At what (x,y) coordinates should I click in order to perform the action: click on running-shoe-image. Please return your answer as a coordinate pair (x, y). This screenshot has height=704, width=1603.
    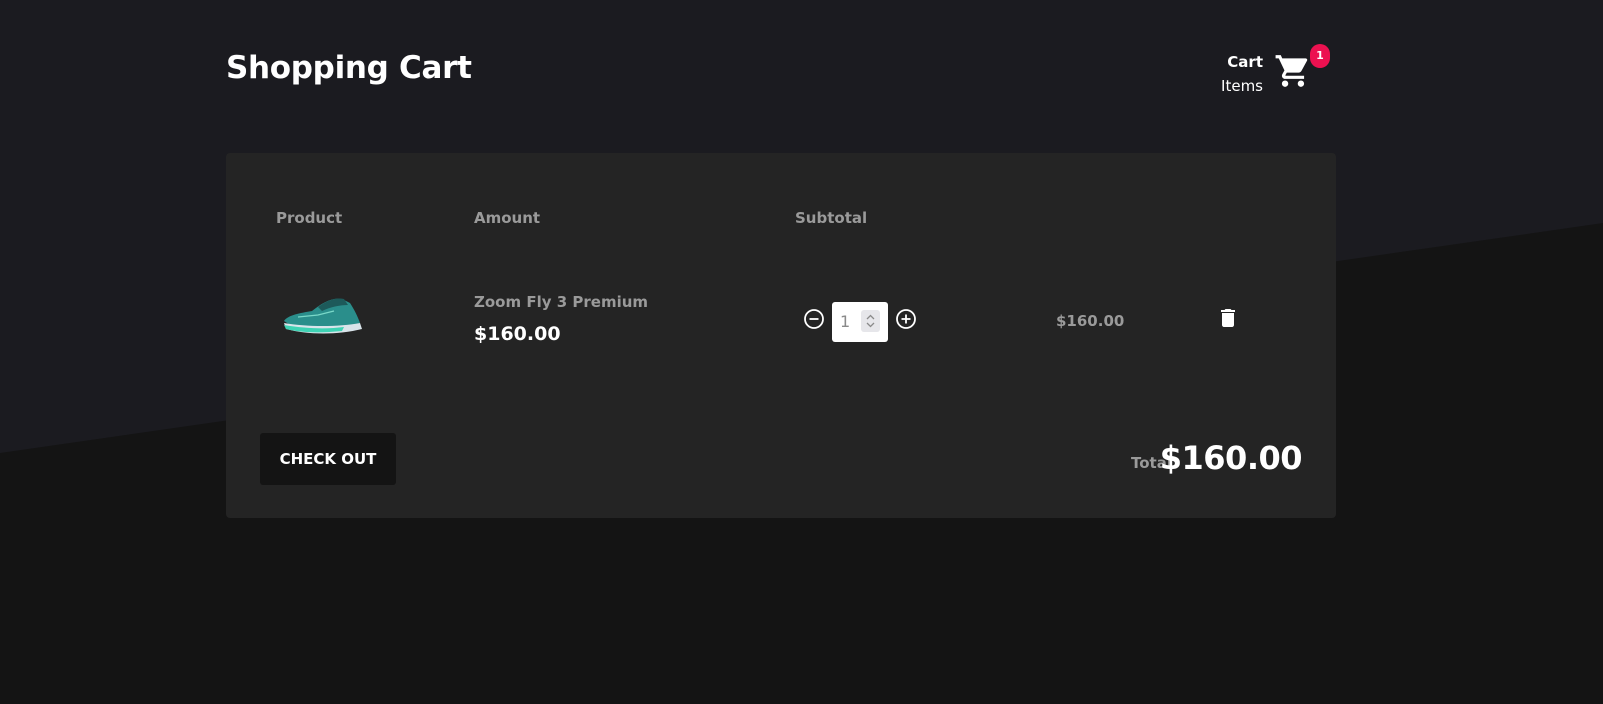
    Looking at the image, I should click on (323, 316).